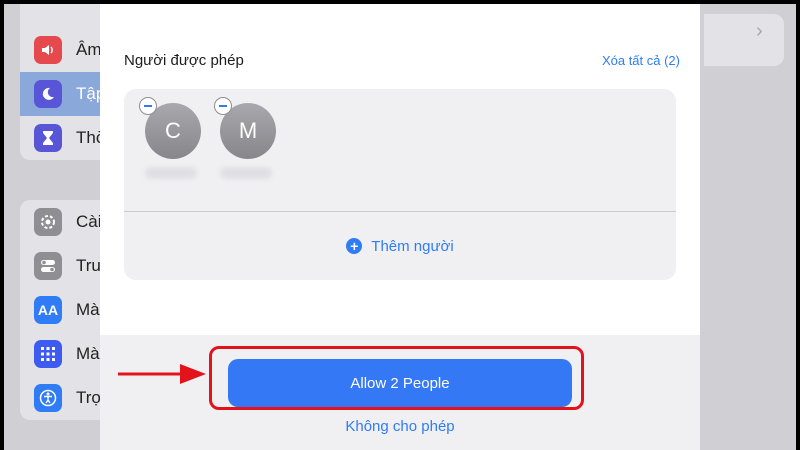  What do you see at coordinates (48, 398) in the screenshot?
I see `accessibility-icon` at bounding box center [48, 398].